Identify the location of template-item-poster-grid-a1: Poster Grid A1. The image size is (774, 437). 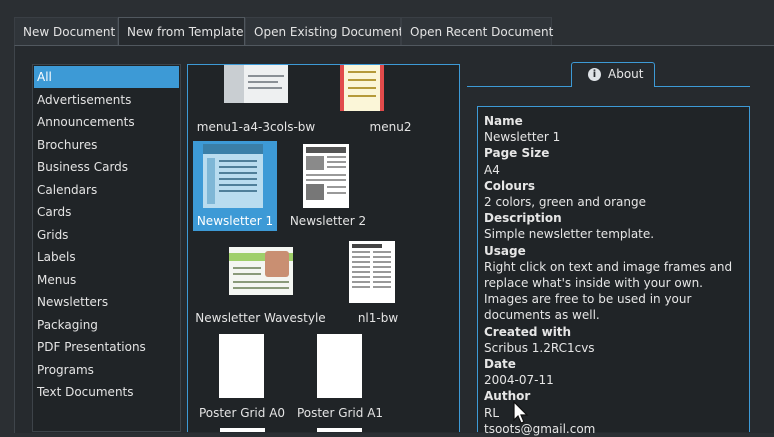
(351, 379).